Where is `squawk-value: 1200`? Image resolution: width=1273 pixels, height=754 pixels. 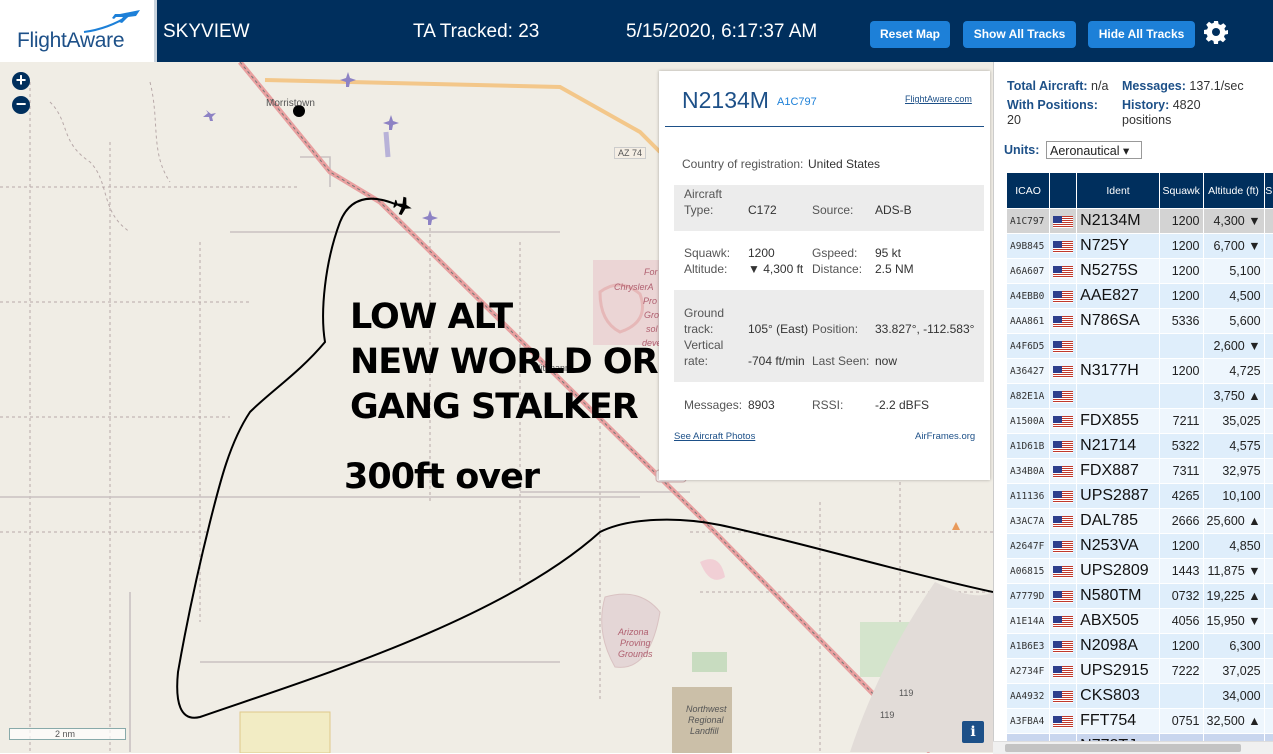
squawk-value: 1200 is located at coordinates (761, 253).